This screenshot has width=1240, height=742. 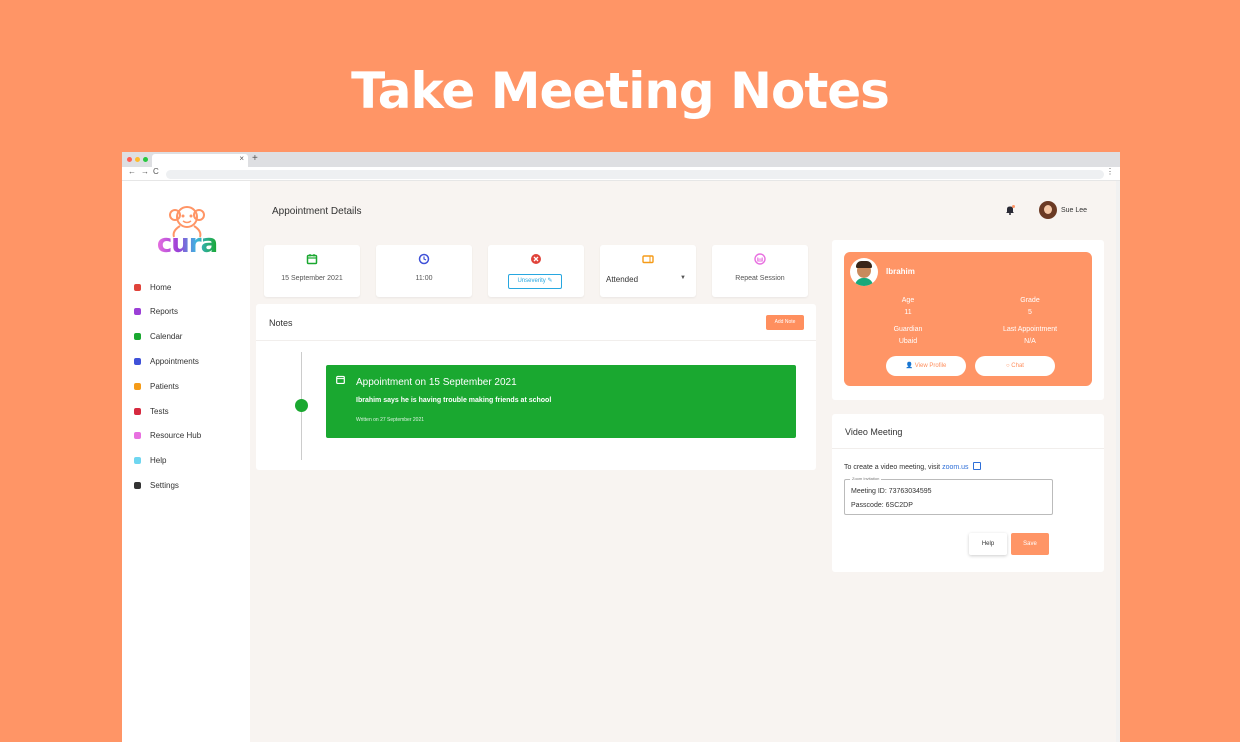 I want to click on notification-bell-icon, so click(x=1010, y=210).